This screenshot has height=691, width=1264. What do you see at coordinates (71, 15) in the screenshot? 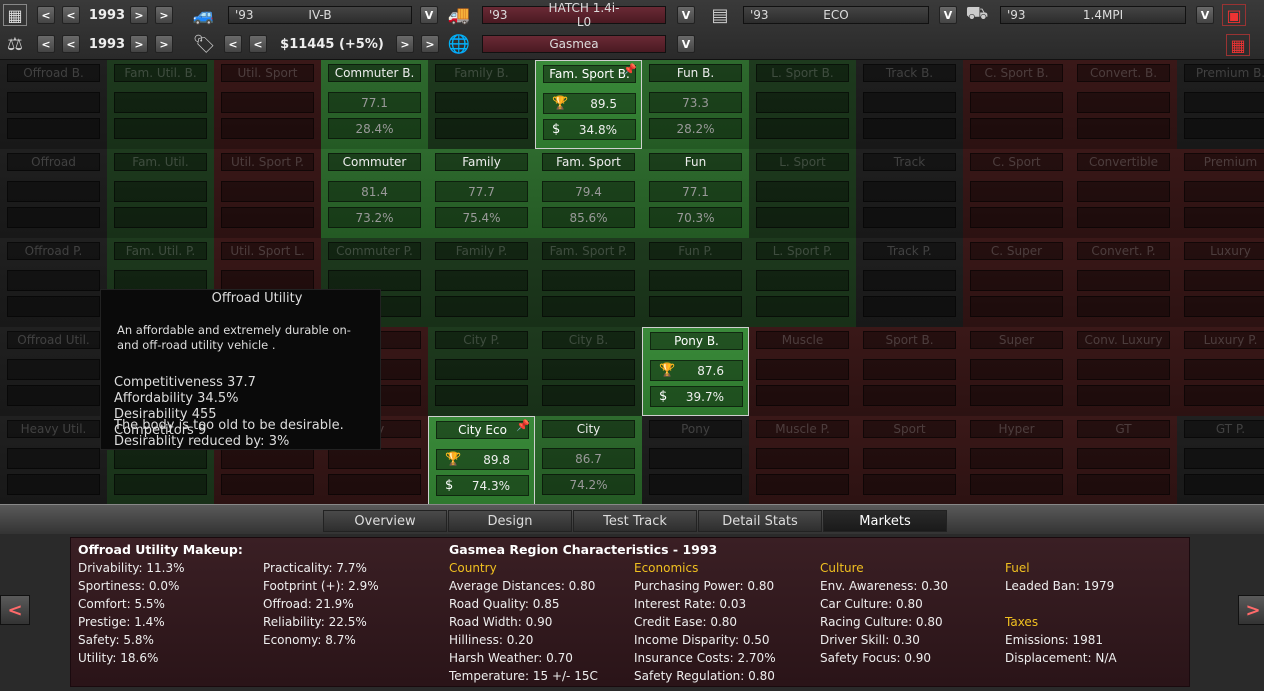
I see `year-prev-button: <` at bounding box center [71, 15].